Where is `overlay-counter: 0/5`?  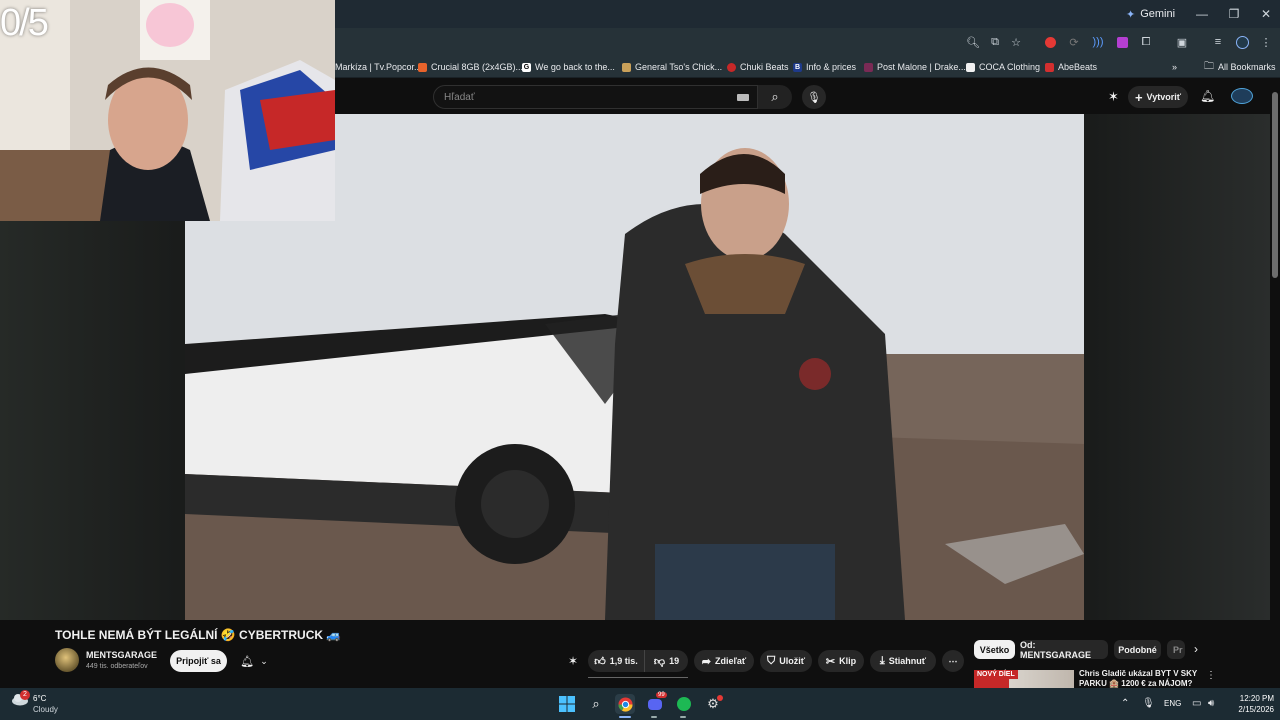 overlay-counter: 0/5 is located at coordinates (24, 23).